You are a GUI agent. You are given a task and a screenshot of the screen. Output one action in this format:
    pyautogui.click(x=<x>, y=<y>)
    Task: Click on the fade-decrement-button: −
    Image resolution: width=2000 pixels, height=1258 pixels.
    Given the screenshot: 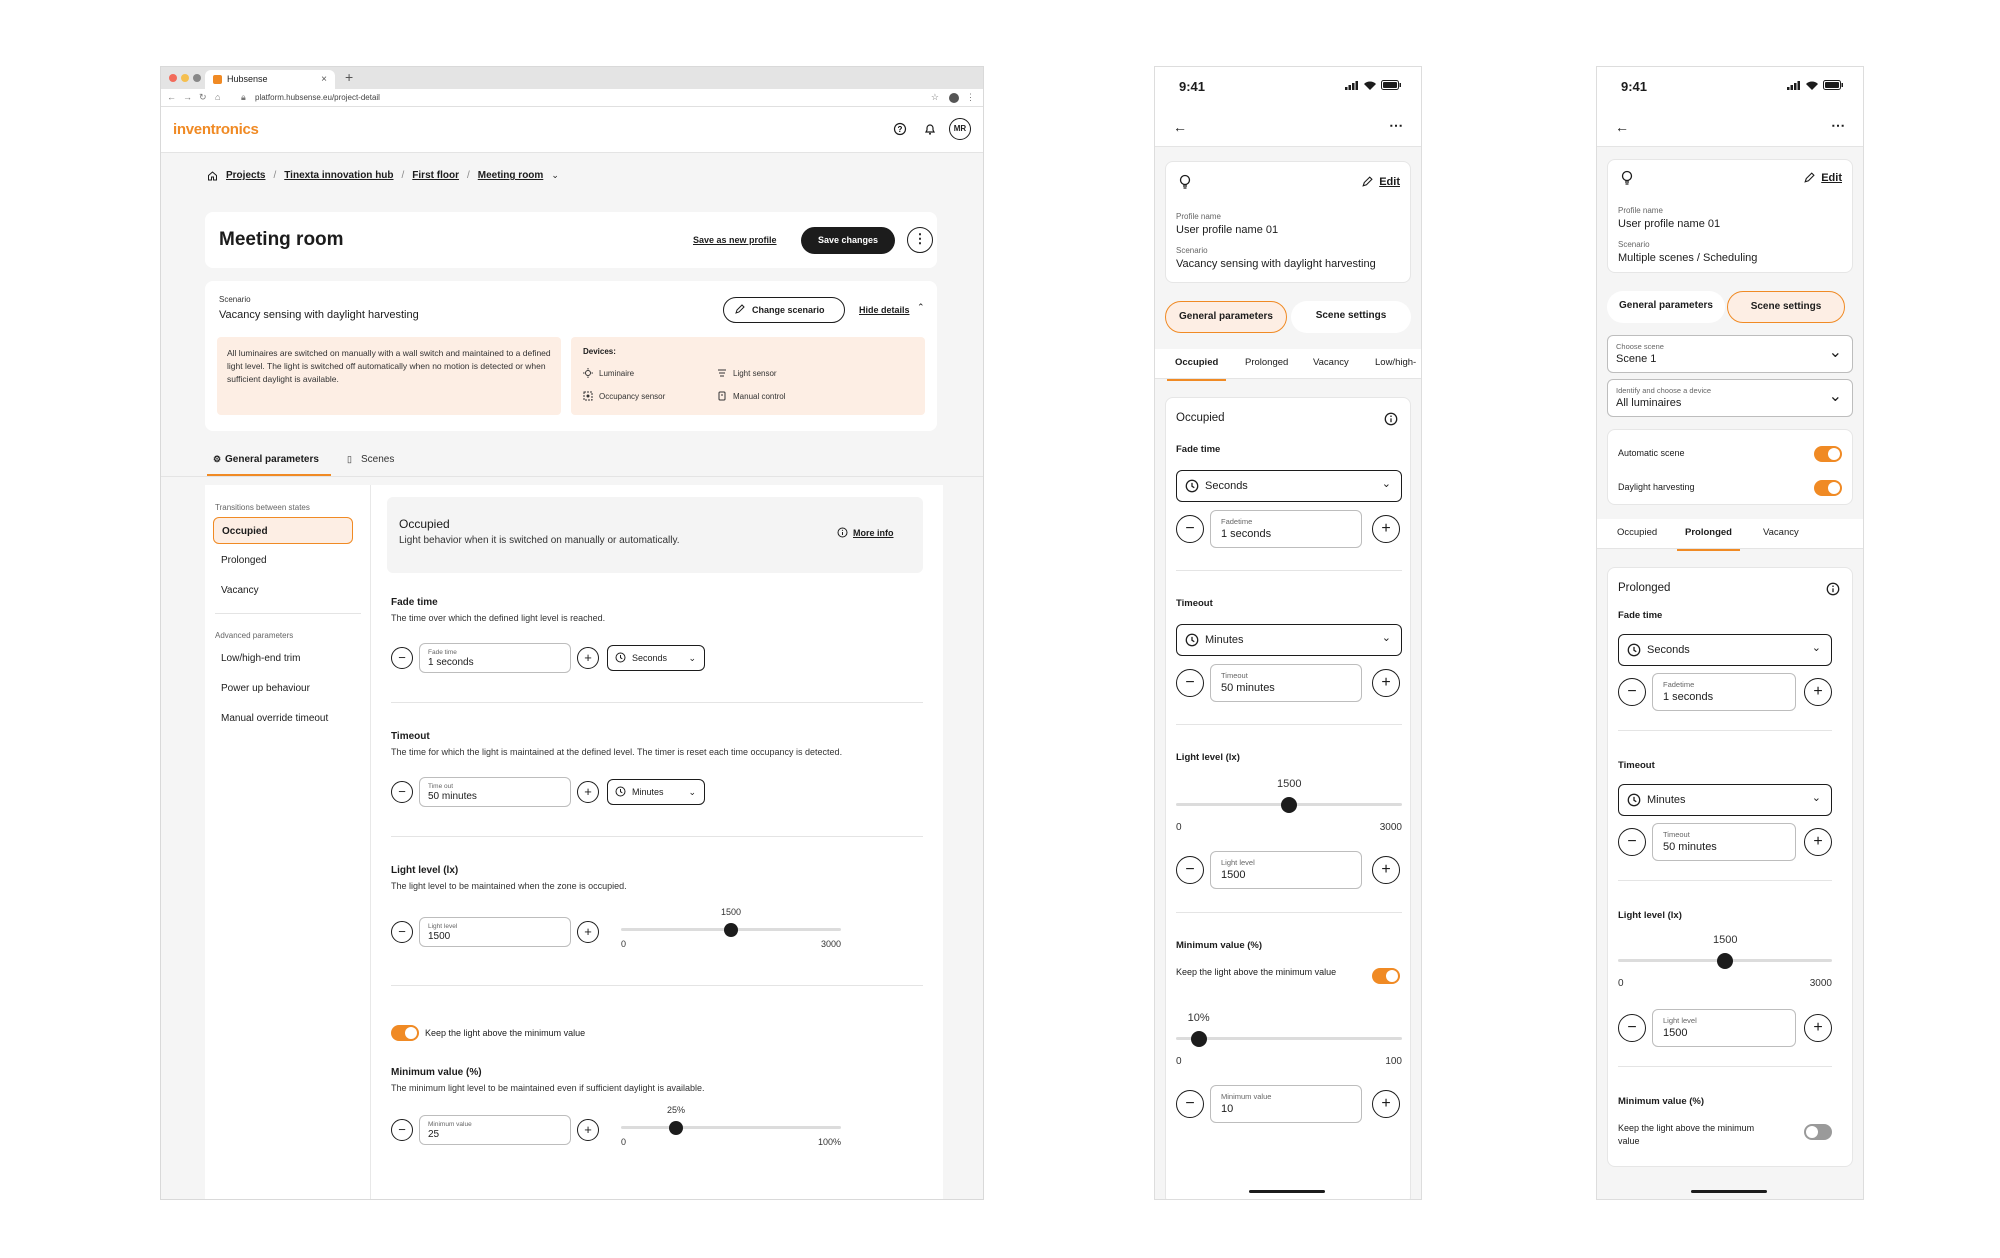 What is the action you would take?
    pyautogui.click(x=1190, y=529)
    